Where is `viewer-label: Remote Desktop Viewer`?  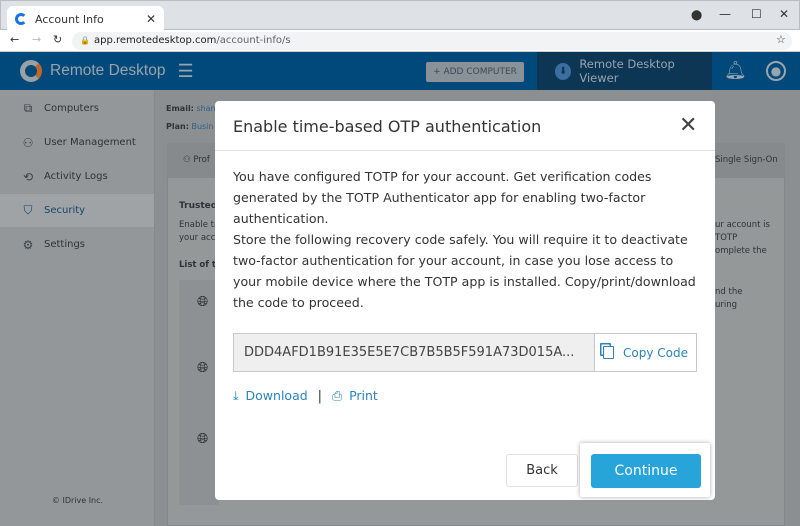
viewer-label: Remote Desktop Viewer is located at coordinates (627, 71).